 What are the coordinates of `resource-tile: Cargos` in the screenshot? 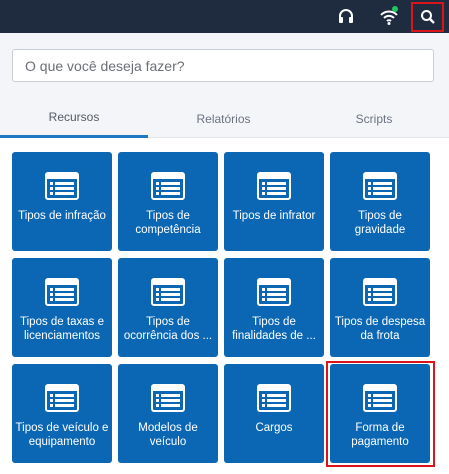 It's located at (274, 413).